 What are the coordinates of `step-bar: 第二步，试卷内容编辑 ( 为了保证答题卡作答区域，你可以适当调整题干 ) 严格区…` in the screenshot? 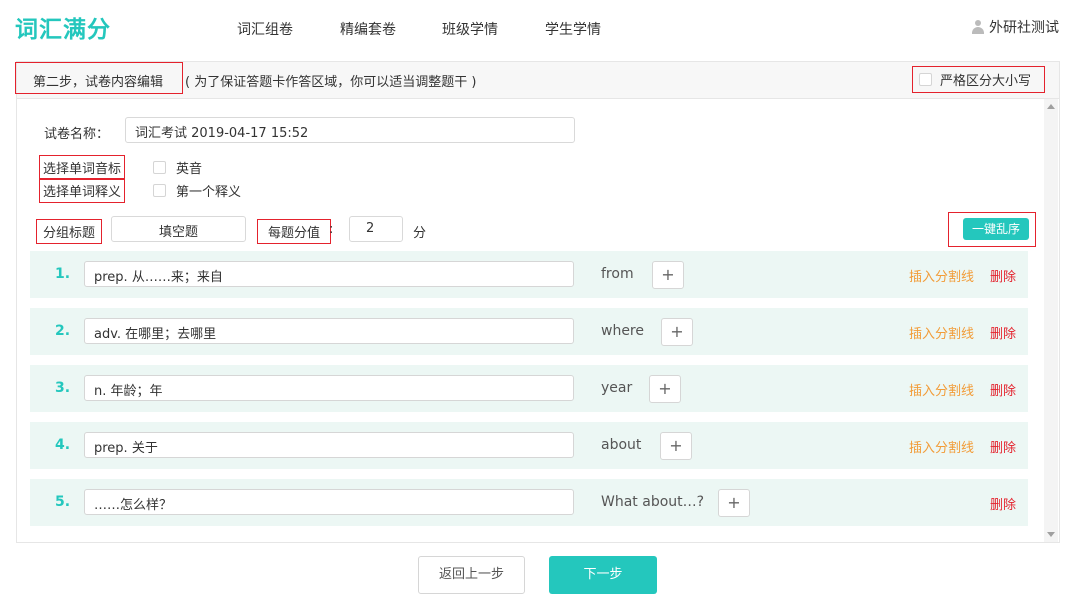 It's located at (537, 80).